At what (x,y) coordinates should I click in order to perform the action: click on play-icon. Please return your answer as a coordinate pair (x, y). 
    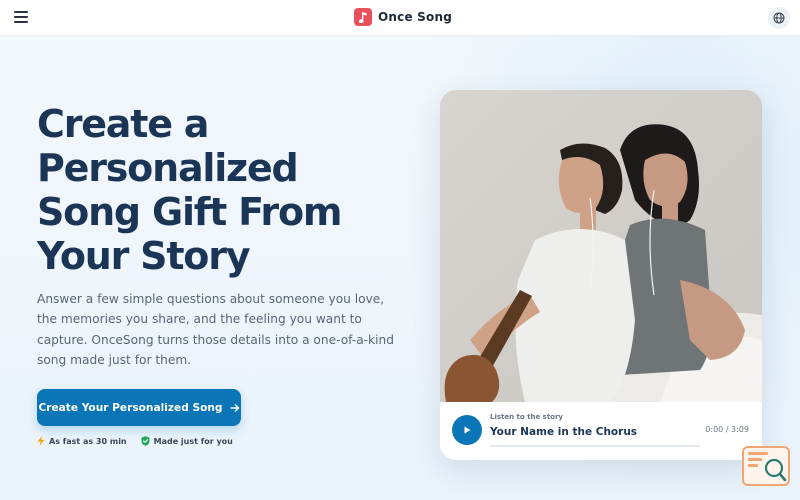
    Looking at the image, I should click on (467, 430).